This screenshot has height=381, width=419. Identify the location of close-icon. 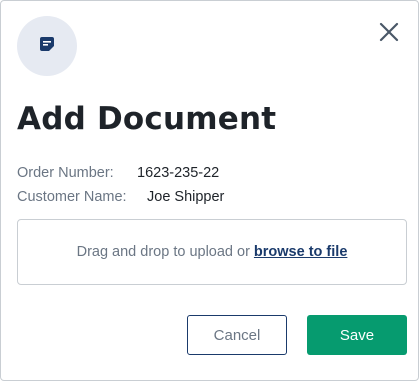
(389, 34).